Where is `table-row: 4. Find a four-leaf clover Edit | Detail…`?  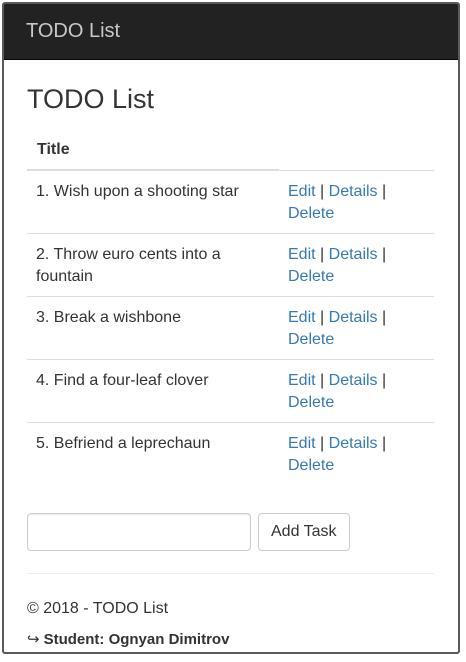 table-row: 4. Find a four-leaf clover Edit | Detail… is located at coordinates (230, 390).